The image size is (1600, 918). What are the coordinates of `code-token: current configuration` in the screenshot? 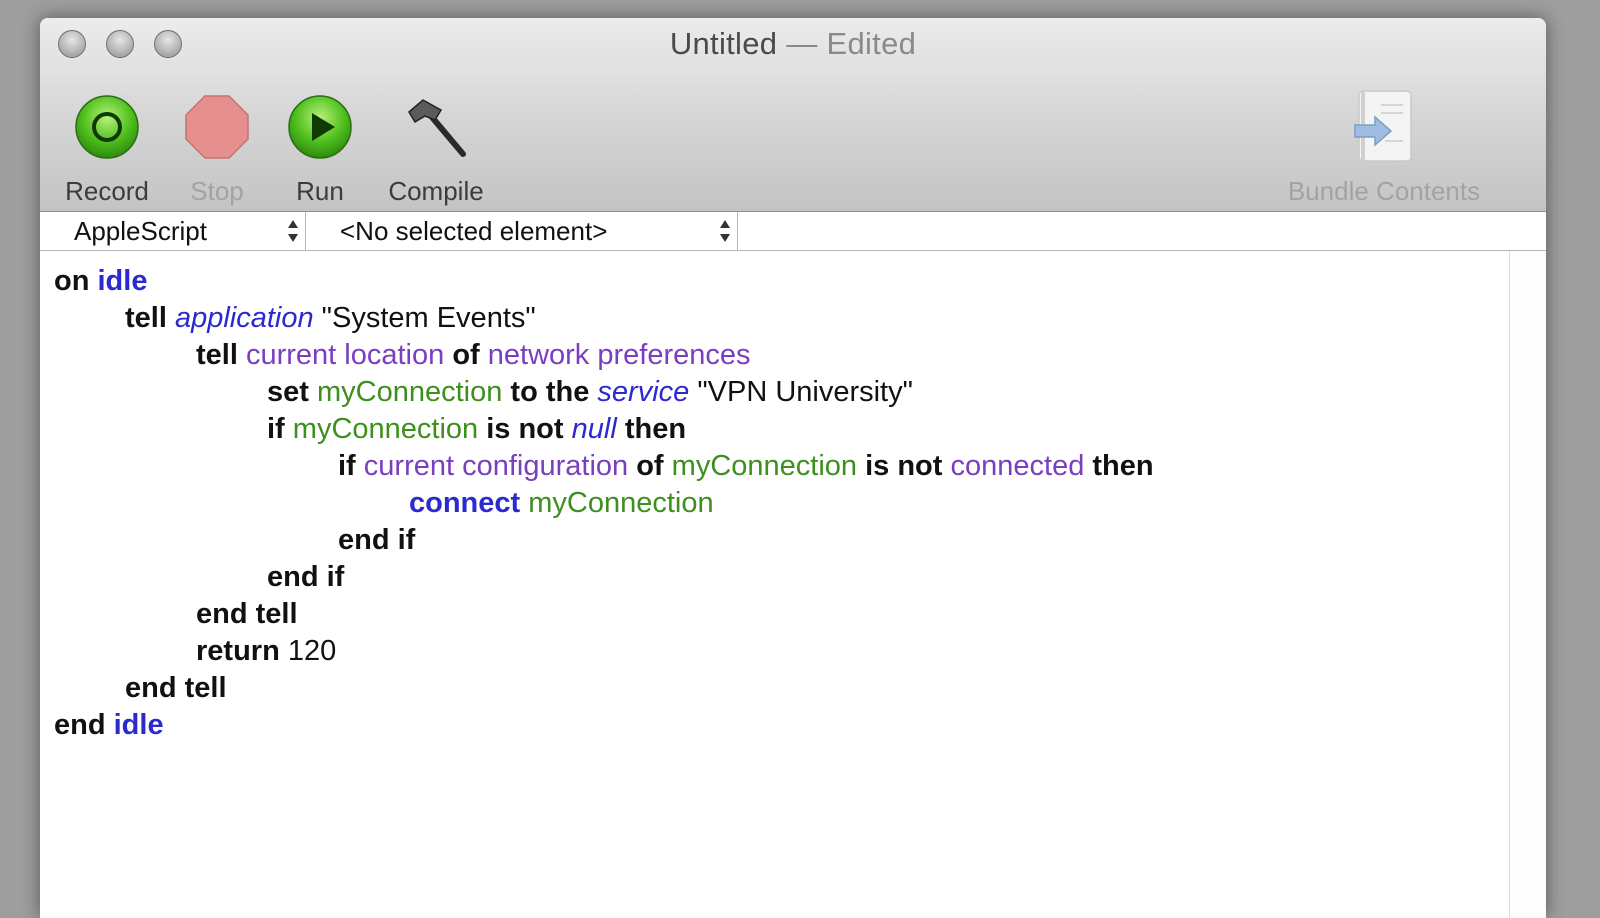 It's located at (496, 466).